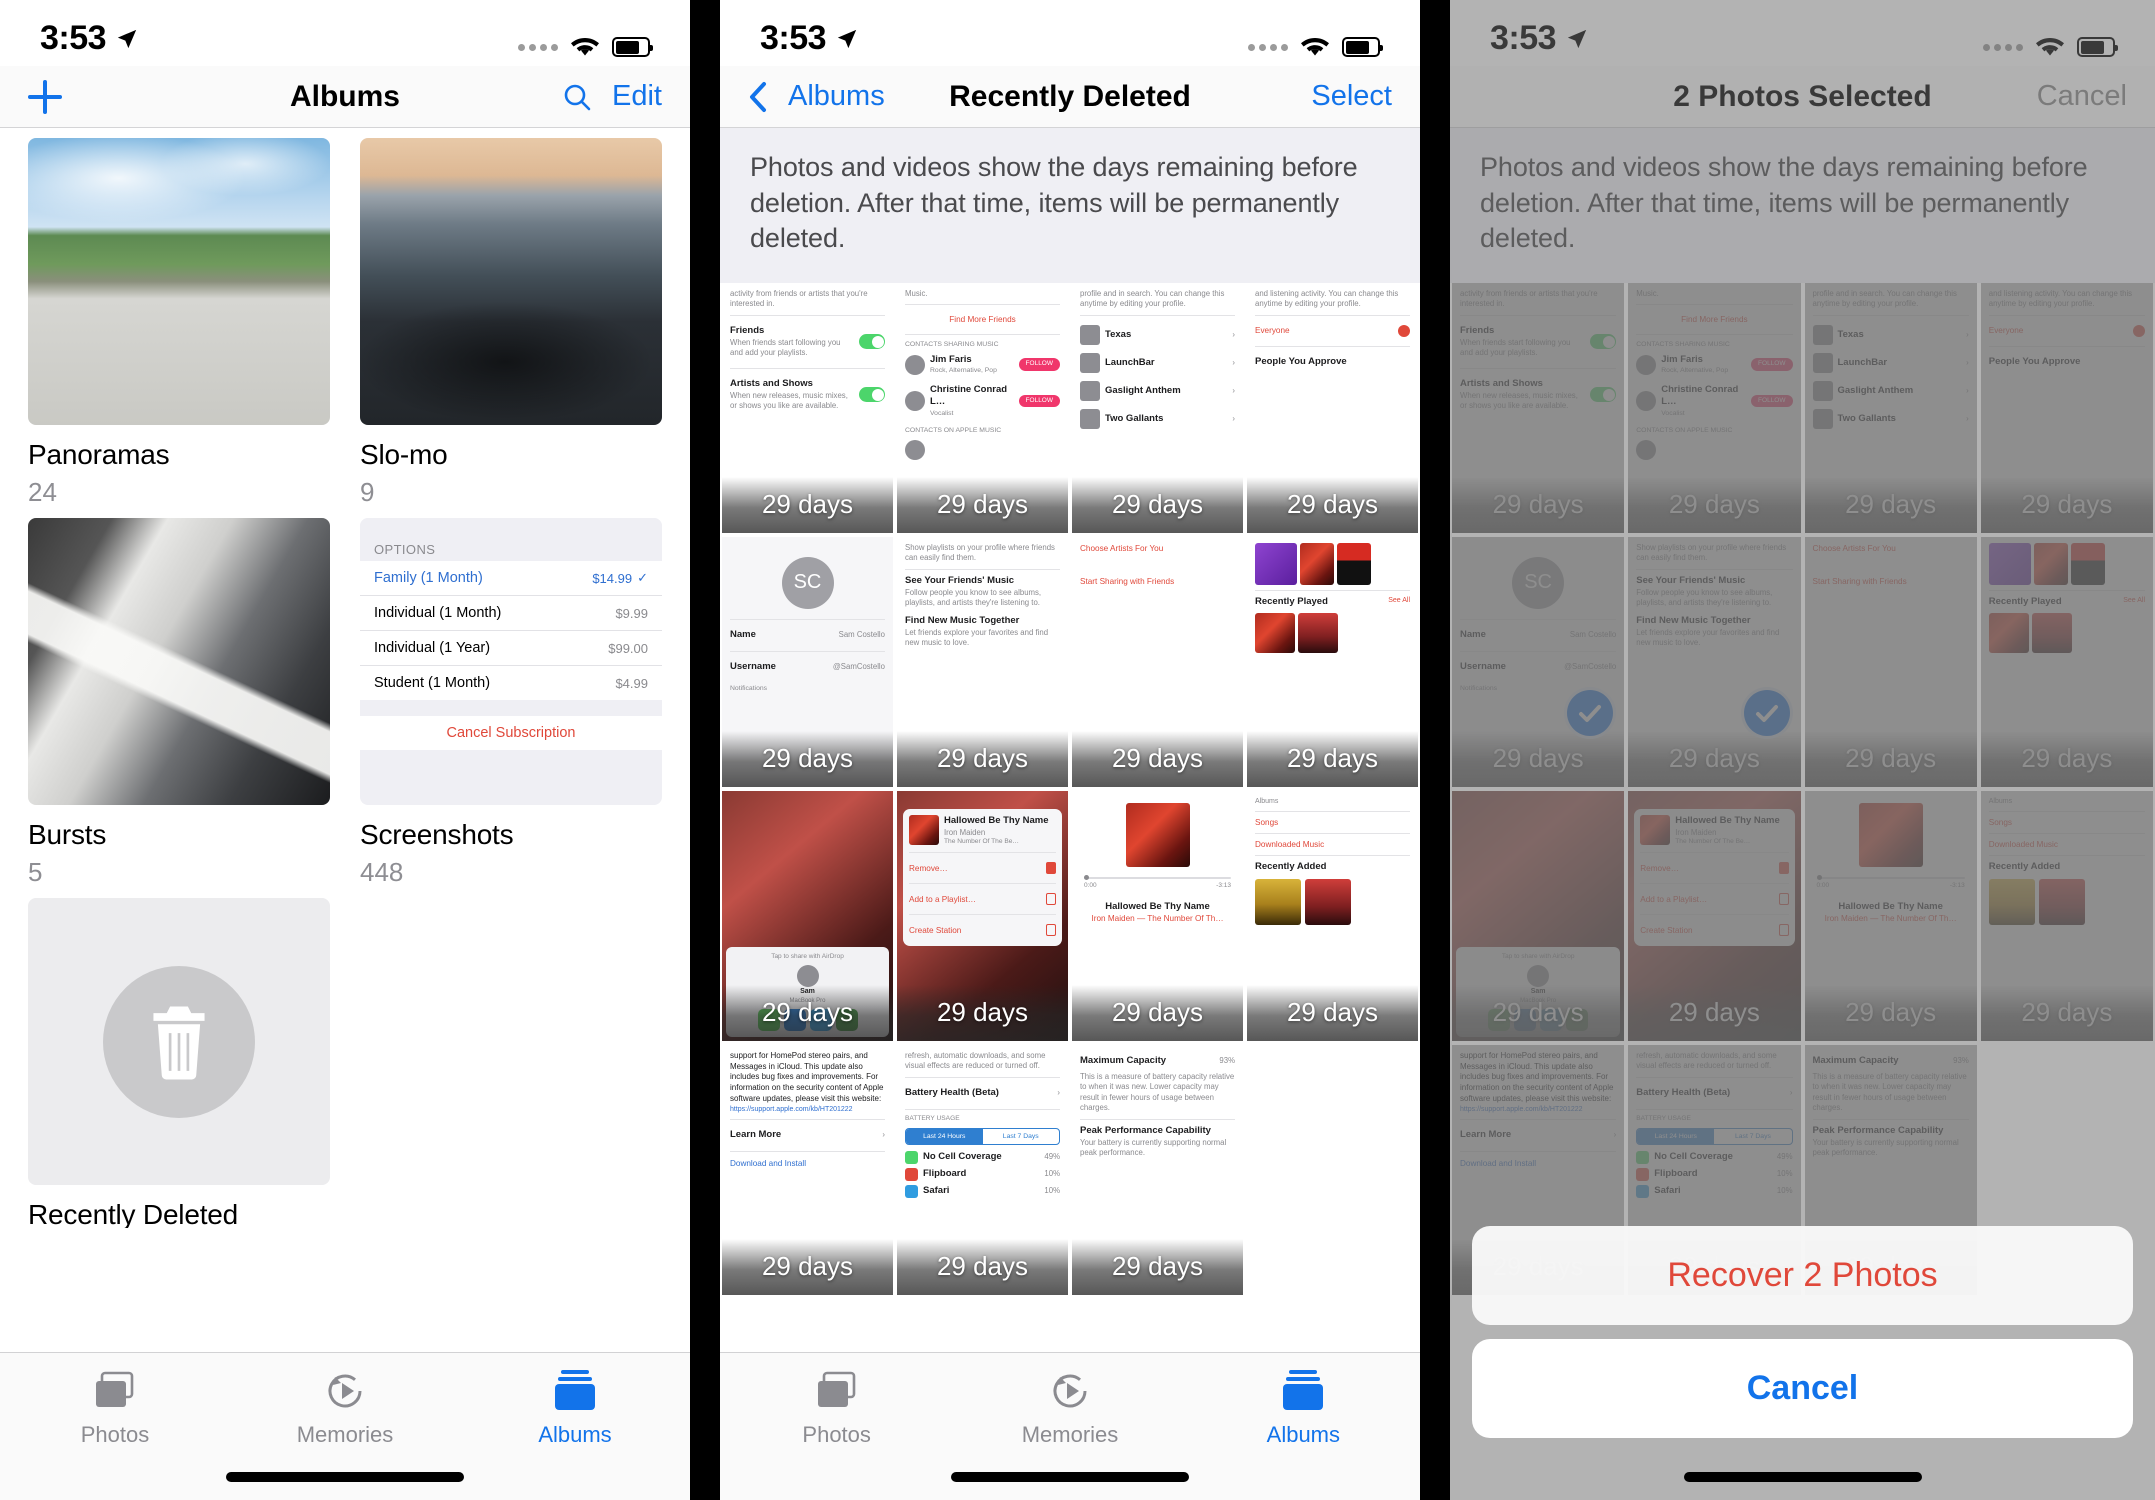  I want to click on nav-right-group: Select, so click(1351, 96).